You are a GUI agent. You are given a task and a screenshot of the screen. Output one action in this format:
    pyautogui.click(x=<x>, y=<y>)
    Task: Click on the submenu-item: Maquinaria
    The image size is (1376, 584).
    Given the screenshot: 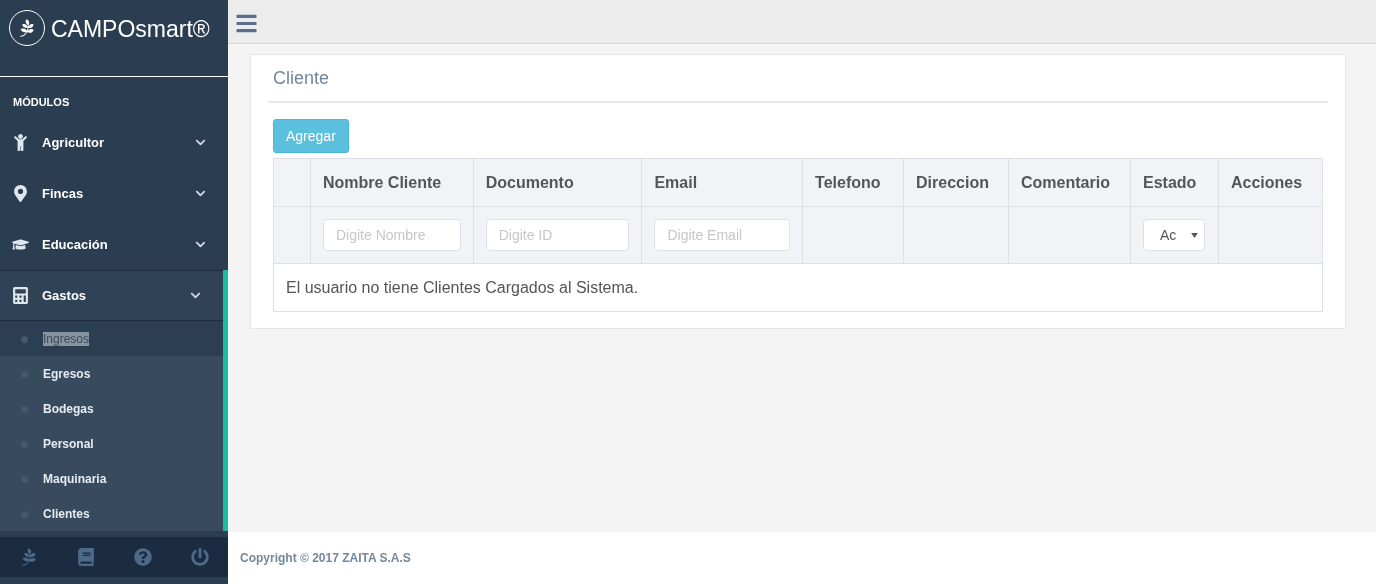 What is the action you would take?
    pyautogui.click(x=111, y=478)
    